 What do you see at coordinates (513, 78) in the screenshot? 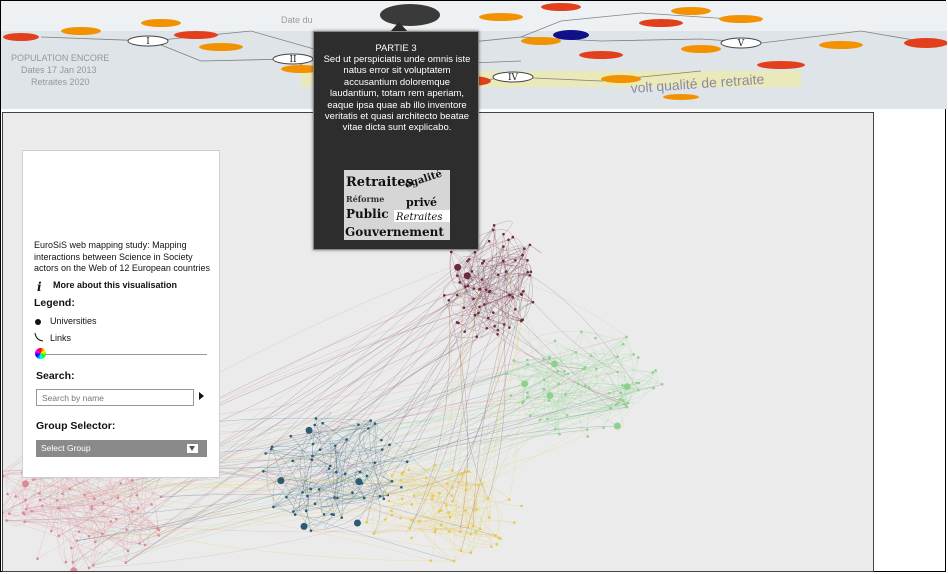
I see `banner-roman-4: IV` at bounding box center [513, 78].